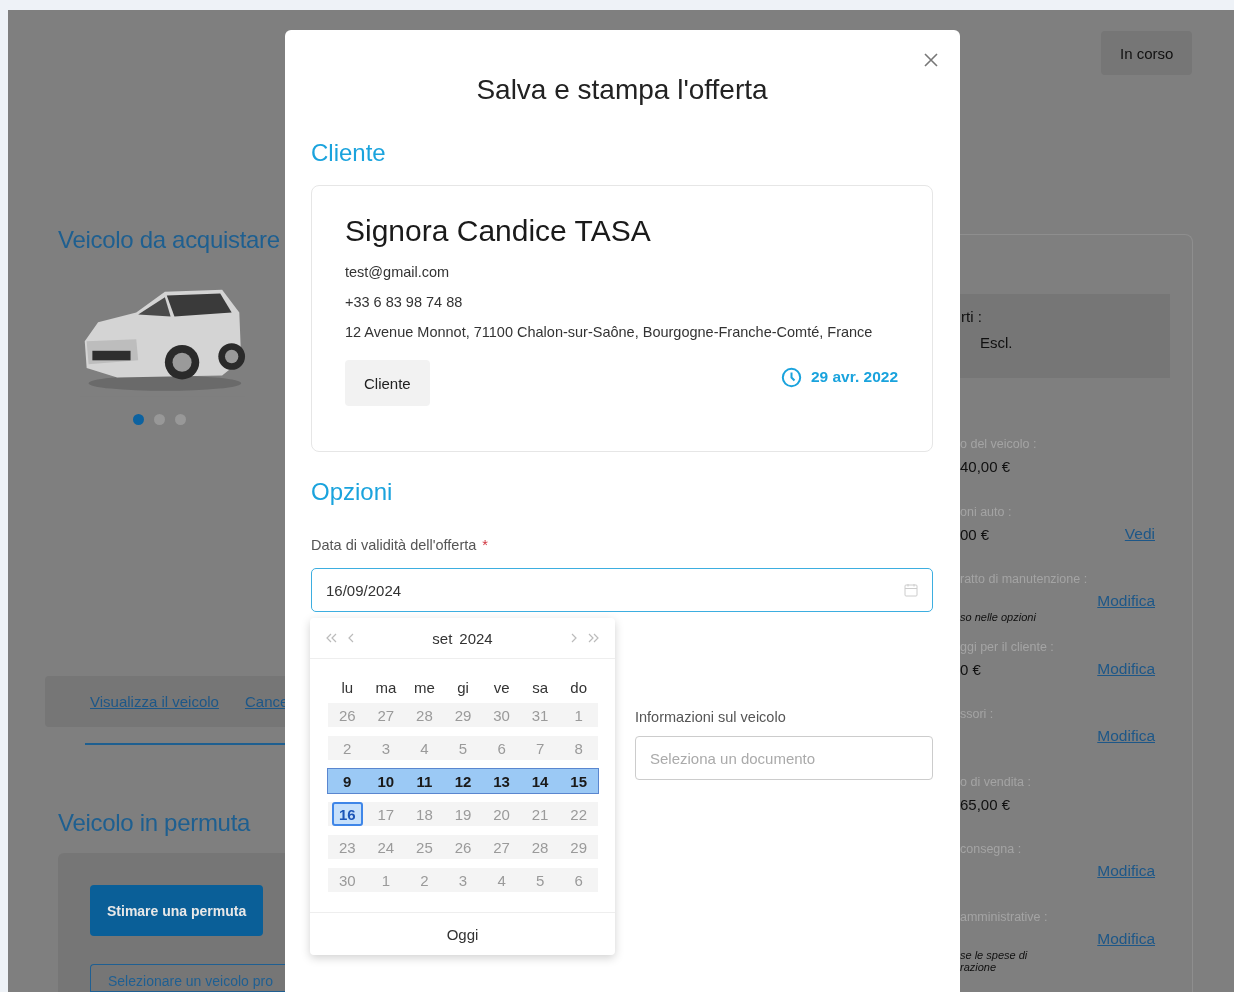 The height and width of the screenshot is (992, 1234). I want to click on client-address: 12 Avenue Monnot, 71100 Chalon-sur-Saône, Bourgogne-Franche-Comté, France, so click(609, 332).